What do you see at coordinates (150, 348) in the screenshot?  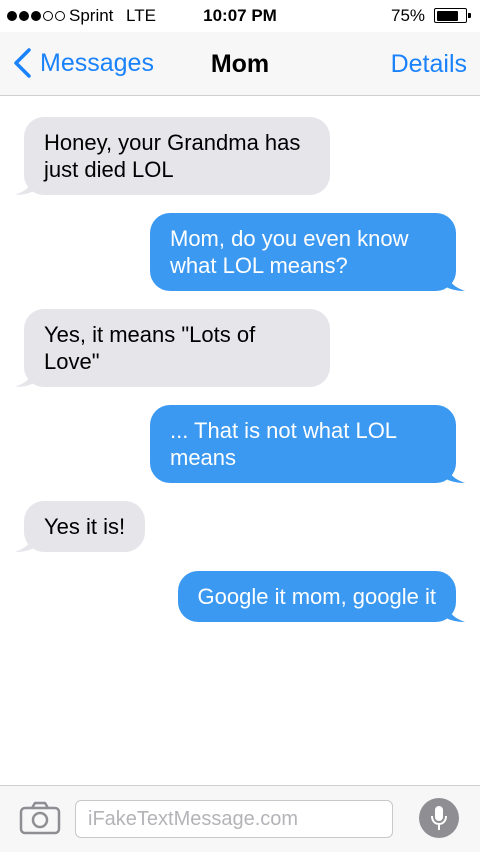 I see `message-text: Yes, it means "Lots of Love"` at bounding box center [150, 348].